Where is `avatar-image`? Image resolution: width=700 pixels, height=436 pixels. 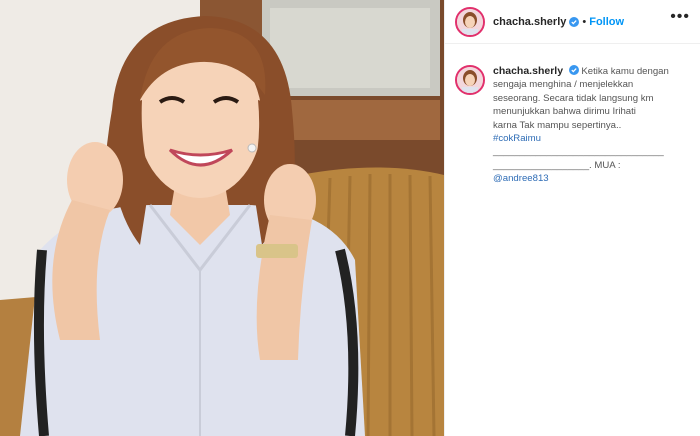
avatar-image is located at coordinates (470, 21).